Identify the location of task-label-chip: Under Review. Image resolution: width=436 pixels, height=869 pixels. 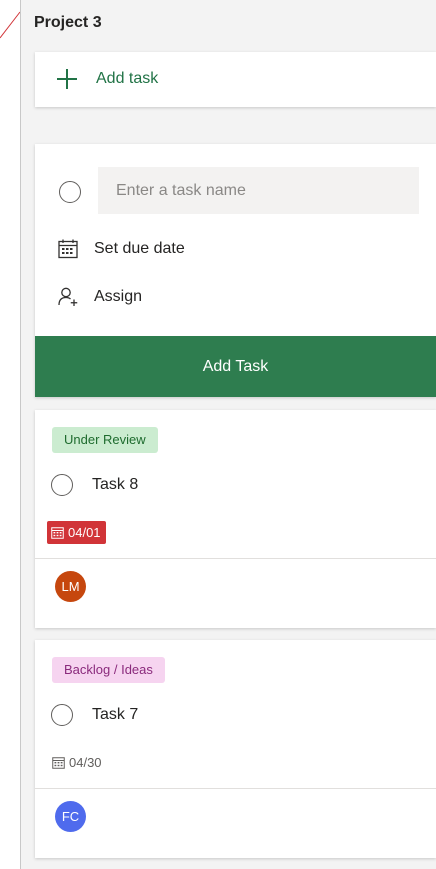
(105, 440).